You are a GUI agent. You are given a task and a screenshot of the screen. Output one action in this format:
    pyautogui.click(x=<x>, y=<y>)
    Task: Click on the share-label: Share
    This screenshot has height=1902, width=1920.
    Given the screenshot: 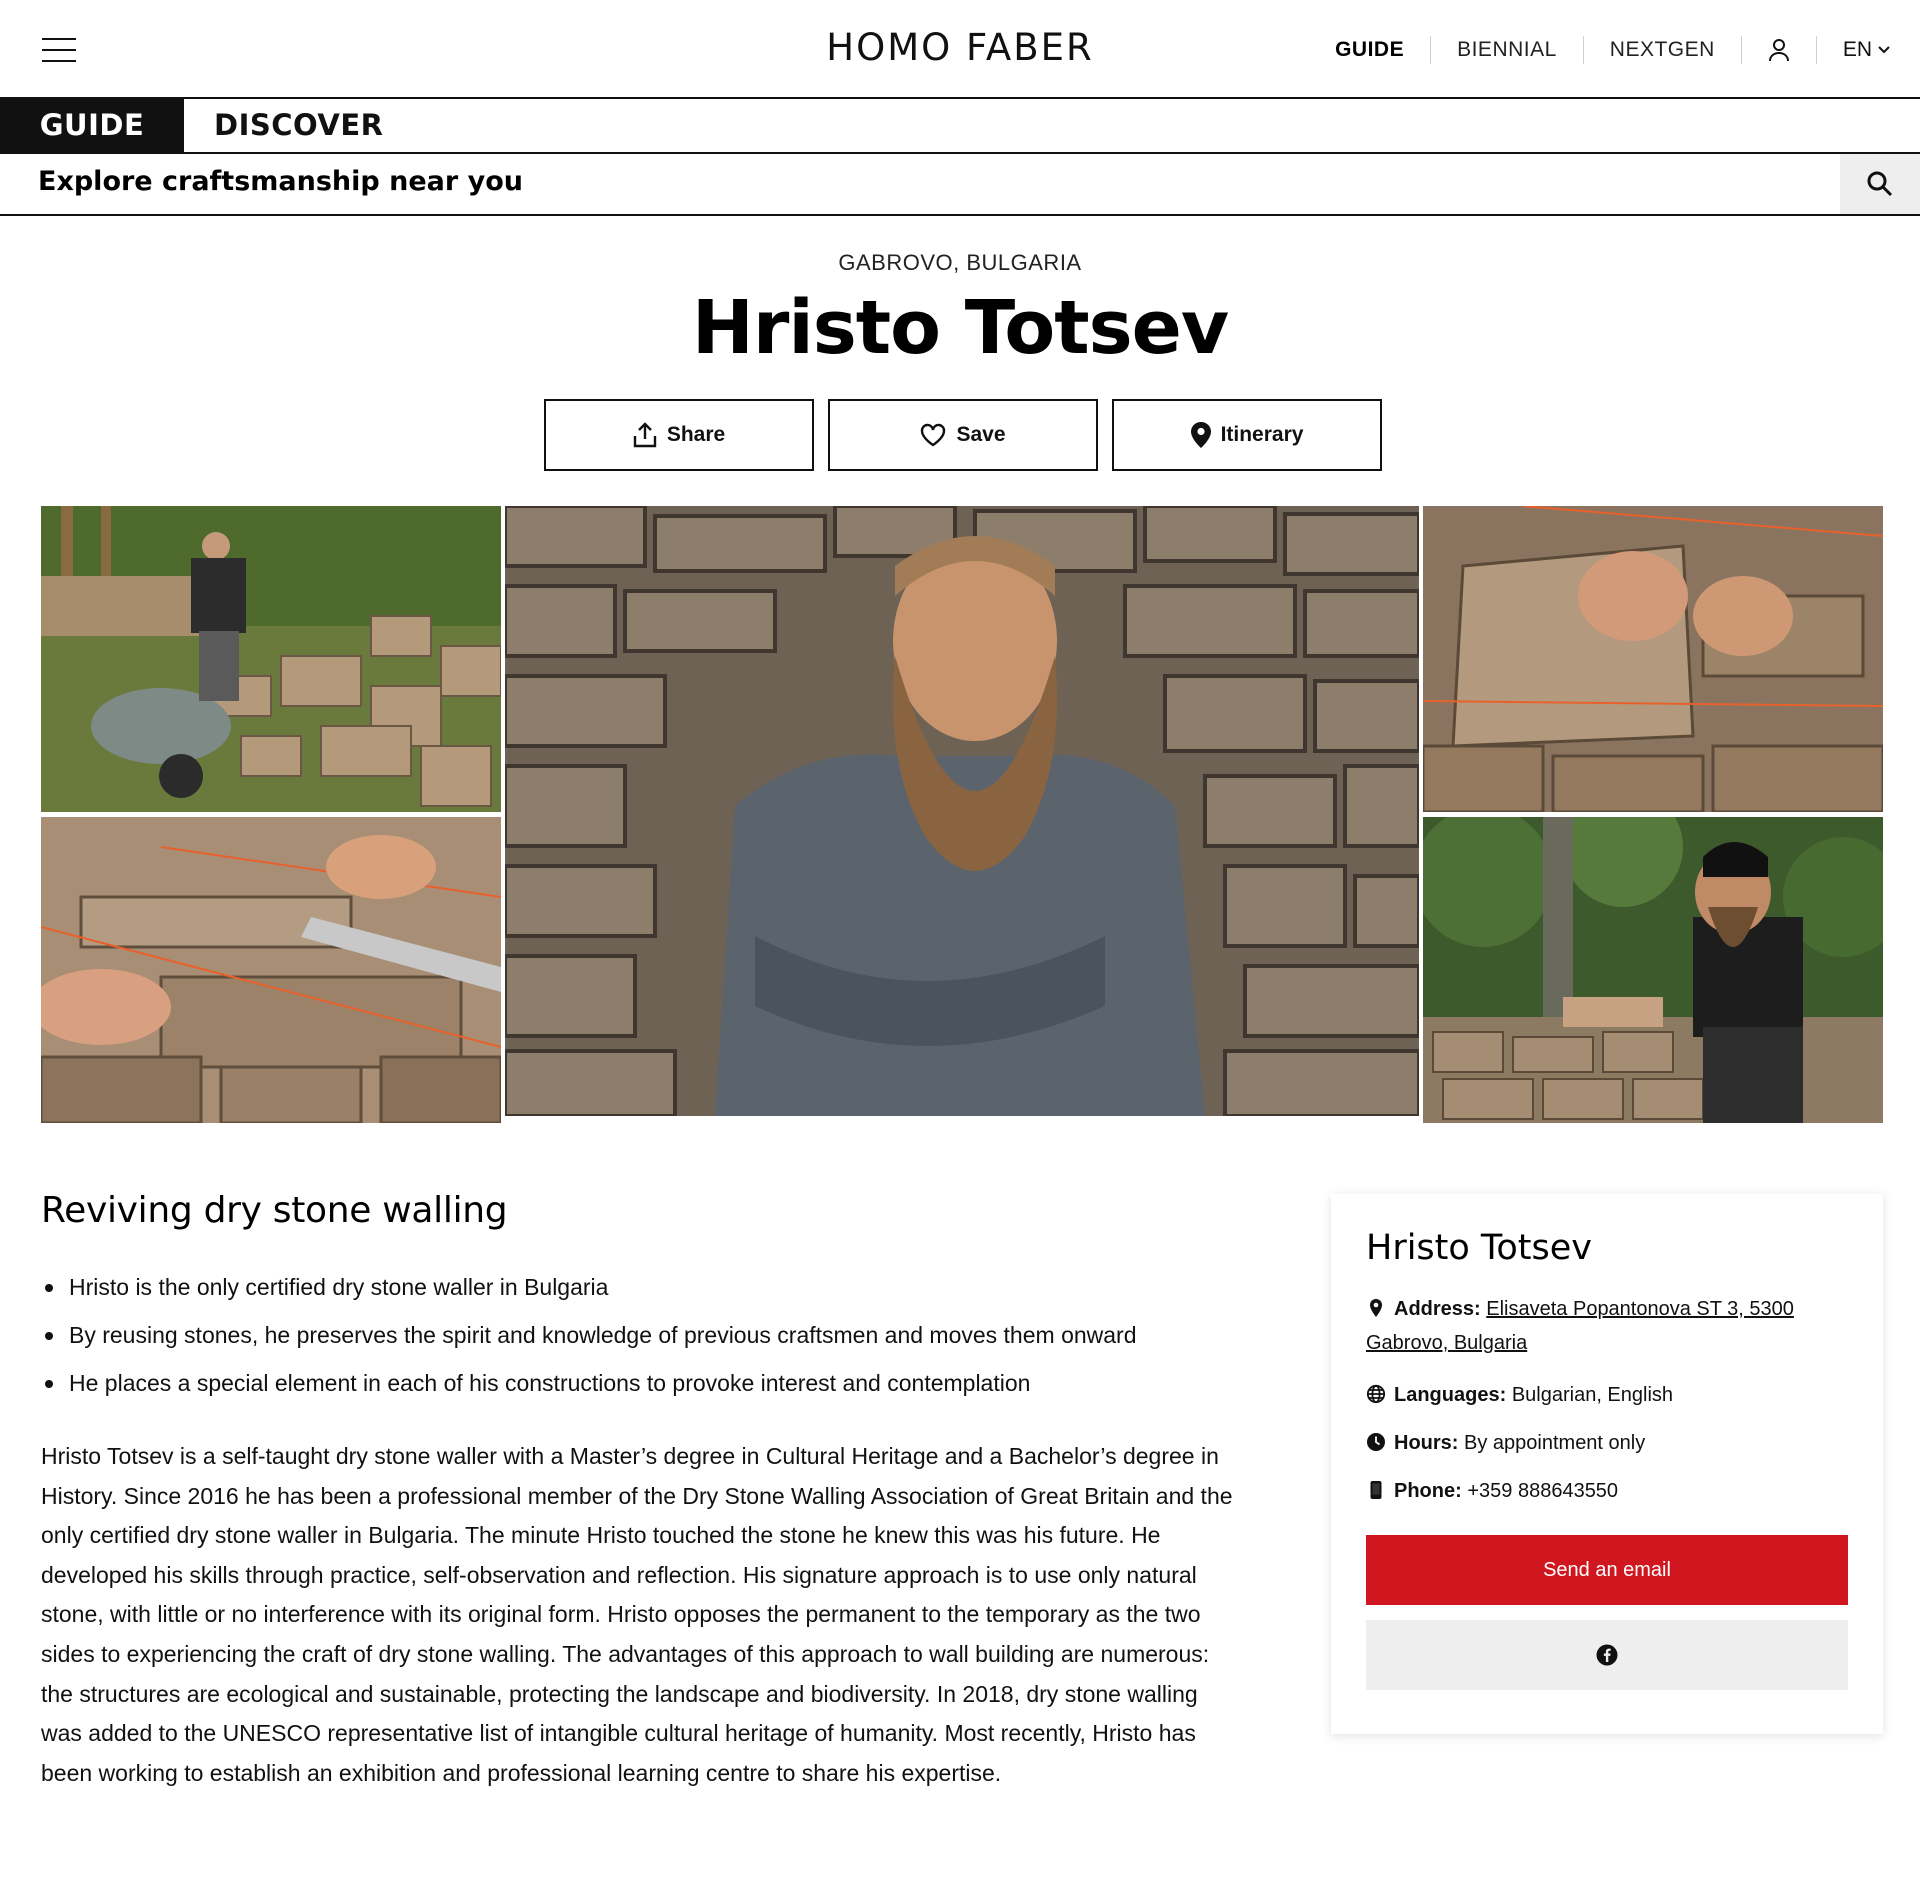 What is the action you would take?
    pyautogui.click(x=696, y=434)
    